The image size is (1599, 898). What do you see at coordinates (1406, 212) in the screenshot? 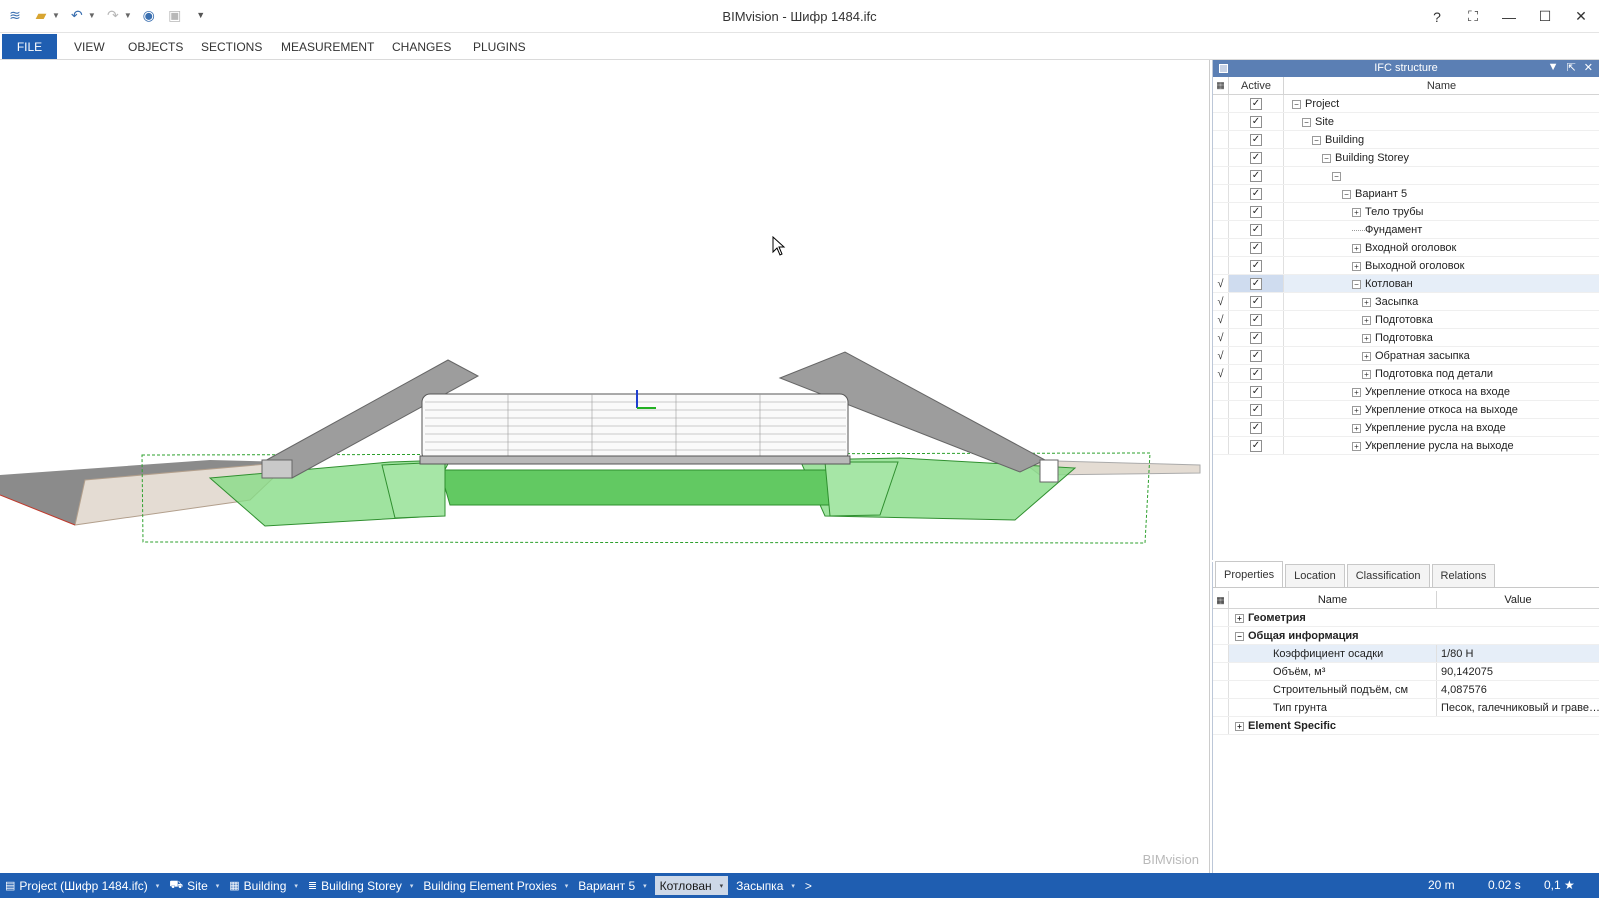
I see `ifc-tree-row: ✓ + Тело трубы` at bounding box center [1406, 212].